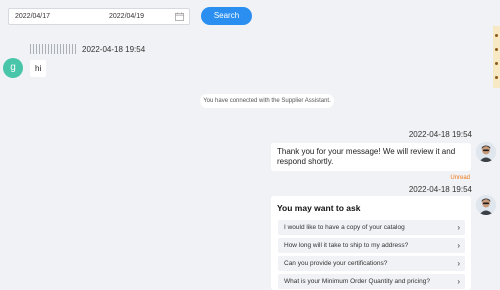 The height and width of the screenshot is (290, 500). I want to click on filter-bar: 2022/04/17 2022/04/19 Search, so click(250, 16).